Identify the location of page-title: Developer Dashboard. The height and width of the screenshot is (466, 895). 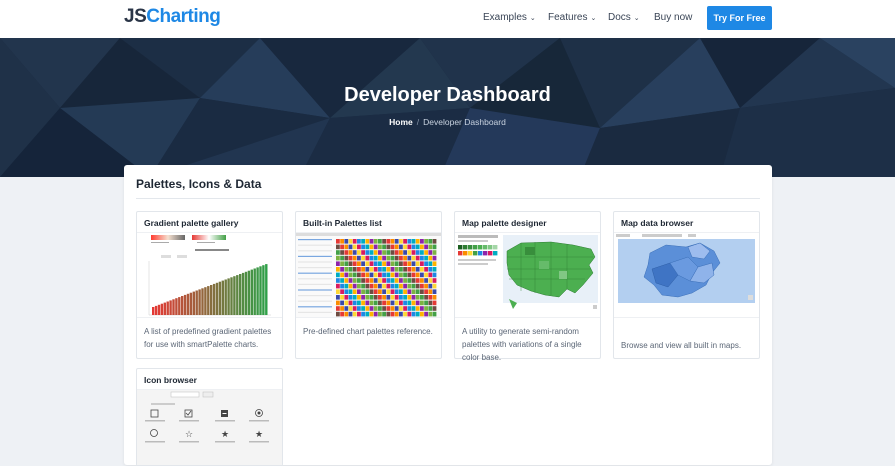
(447, 95).